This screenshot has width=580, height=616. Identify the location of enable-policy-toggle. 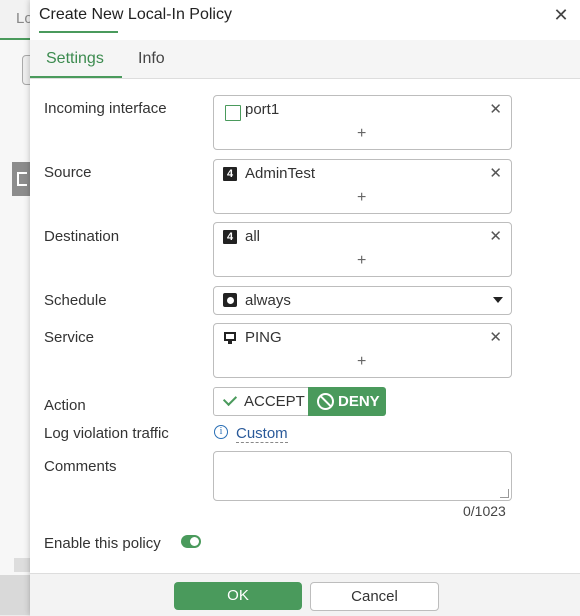
(191, 541).